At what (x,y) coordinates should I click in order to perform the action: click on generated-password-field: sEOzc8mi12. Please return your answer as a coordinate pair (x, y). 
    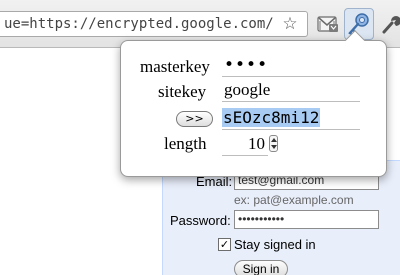
    Looking at the image, I should click on (291, 119).